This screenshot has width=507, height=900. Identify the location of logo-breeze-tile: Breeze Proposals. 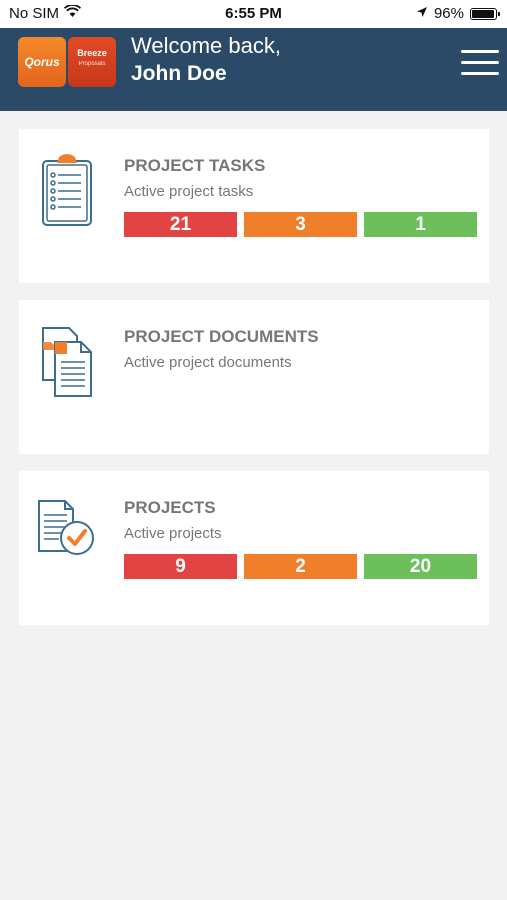
(92, 62).